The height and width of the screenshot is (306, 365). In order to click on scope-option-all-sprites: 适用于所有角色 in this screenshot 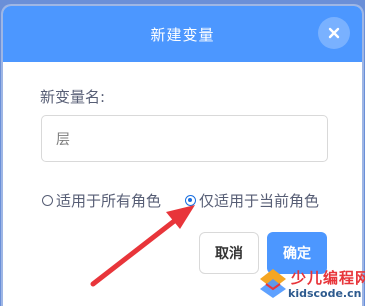, I will do `click(101, 200)`.